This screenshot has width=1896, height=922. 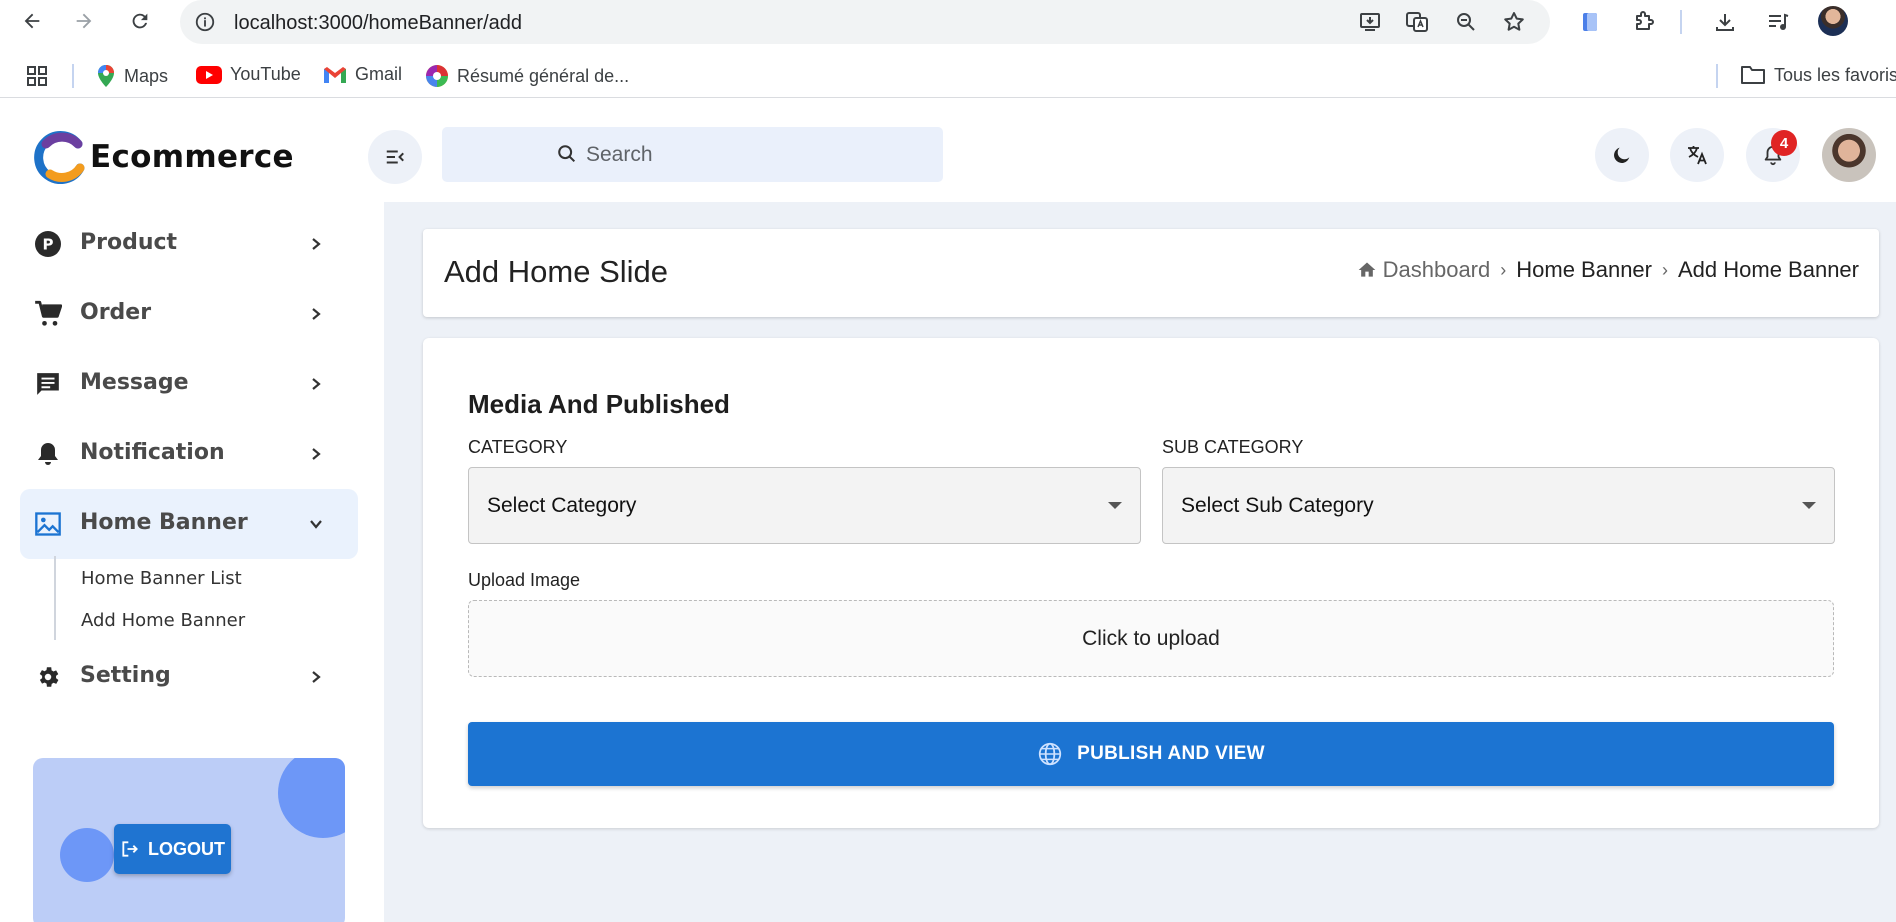 I want to click on logout-button: LOGOUT, so click(x=172, y=849).